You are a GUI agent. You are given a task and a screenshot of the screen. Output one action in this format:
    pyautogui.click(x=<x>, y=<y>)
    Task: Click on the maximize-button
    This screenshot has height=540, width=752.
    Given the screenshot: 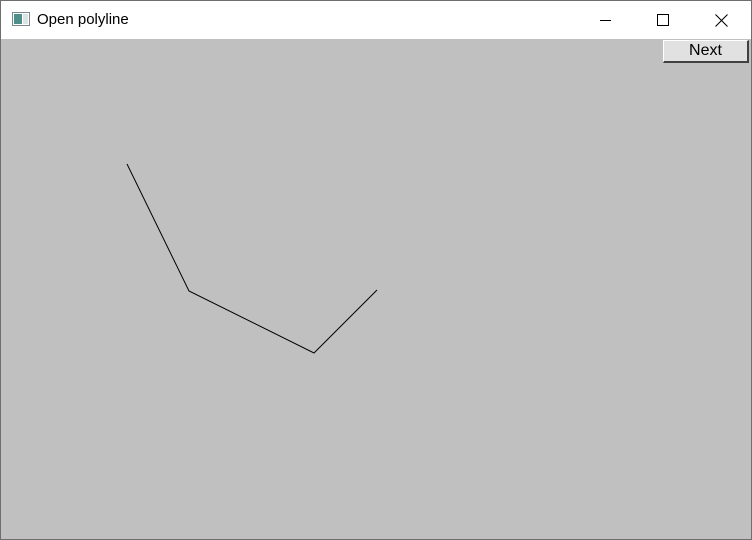 What is the action you would take?
    pyautogui.click(x=663, y=20)
    